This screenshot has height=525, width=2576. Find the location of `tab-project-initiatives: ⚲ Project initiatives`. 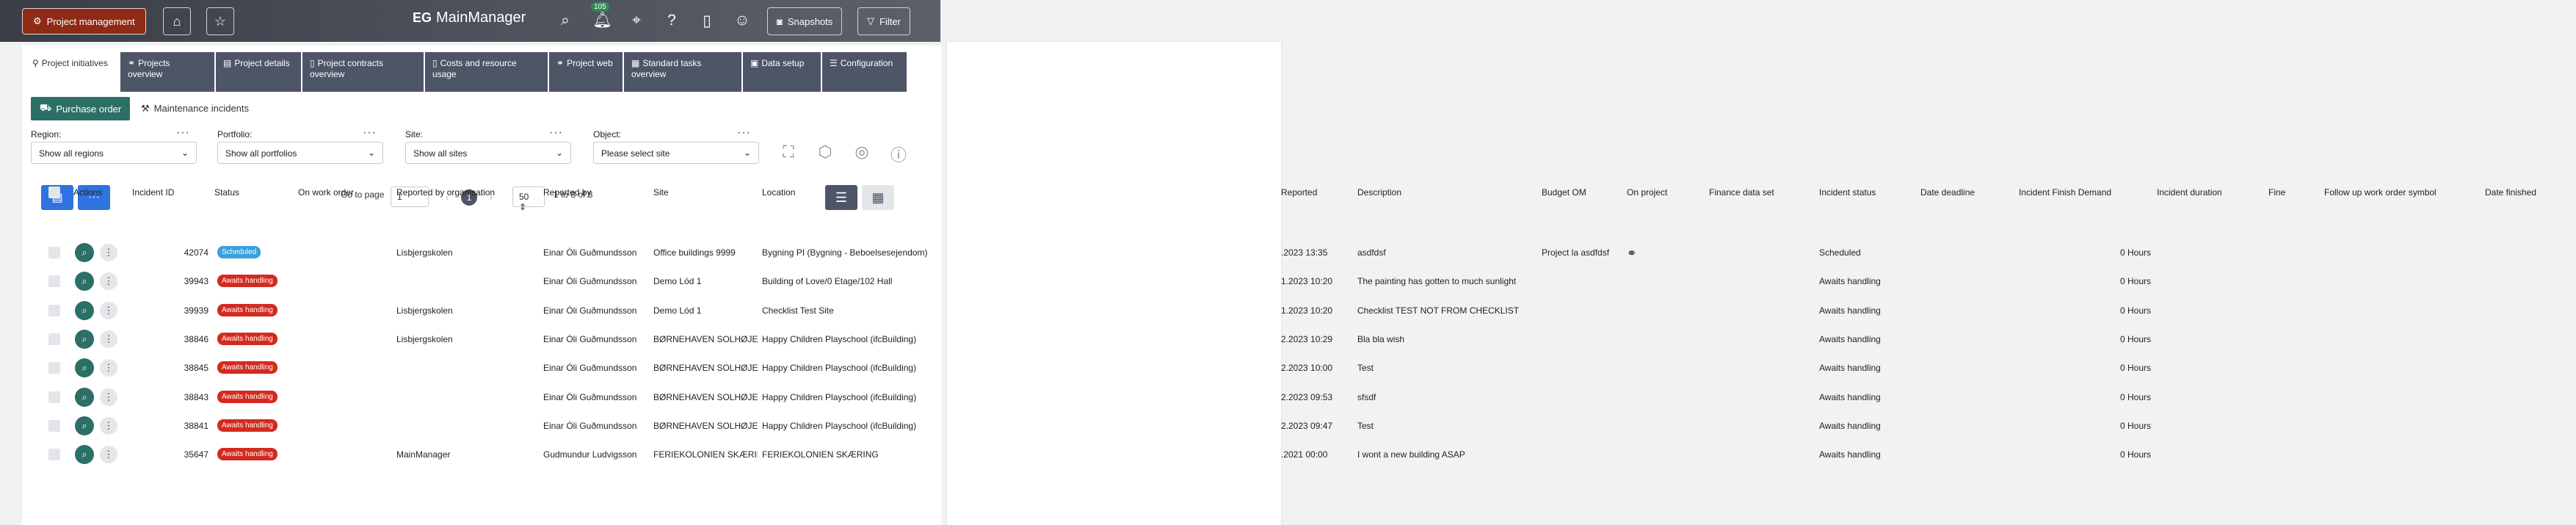

tab-project-initiatives: ⚲ Project initiatives is located at coordinates (72, 72).